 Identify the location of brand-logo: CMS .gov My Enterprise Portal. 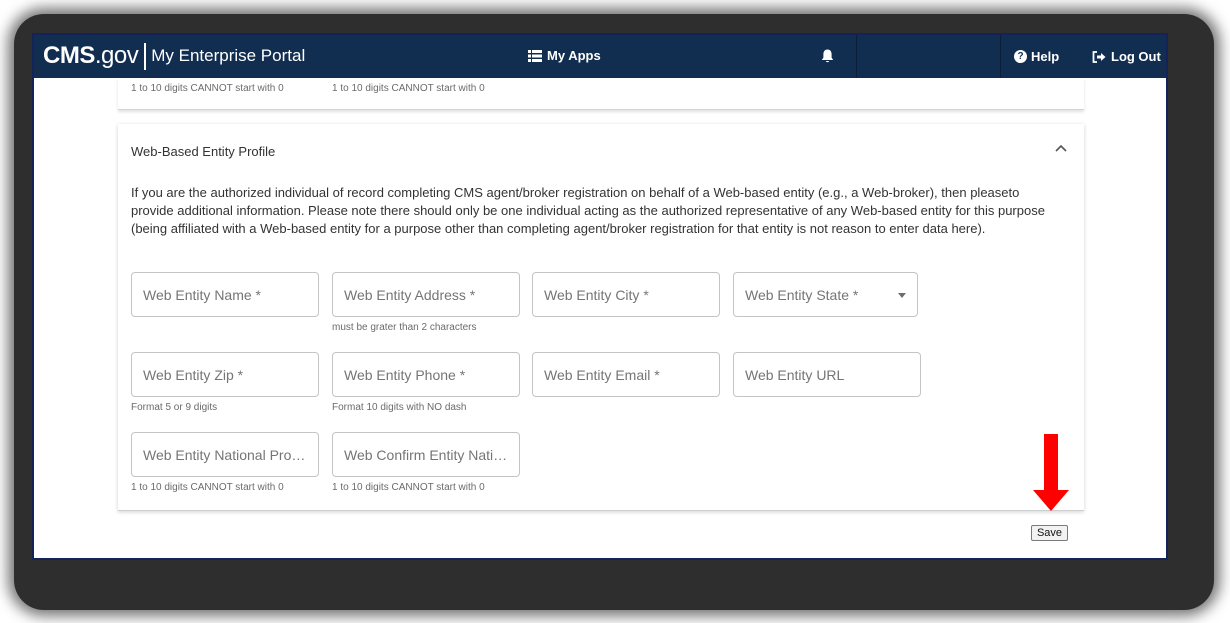
(174, 56).